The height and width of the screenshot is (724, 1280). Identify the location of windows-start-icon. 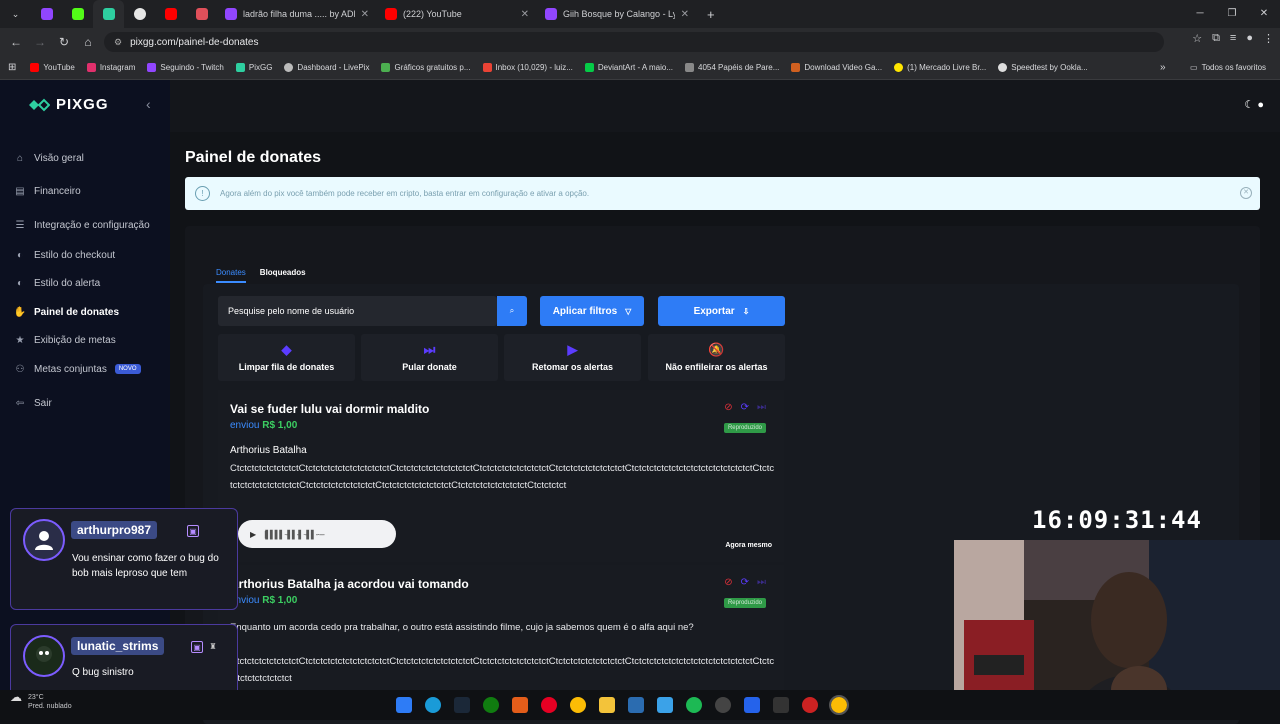
(404, 705).